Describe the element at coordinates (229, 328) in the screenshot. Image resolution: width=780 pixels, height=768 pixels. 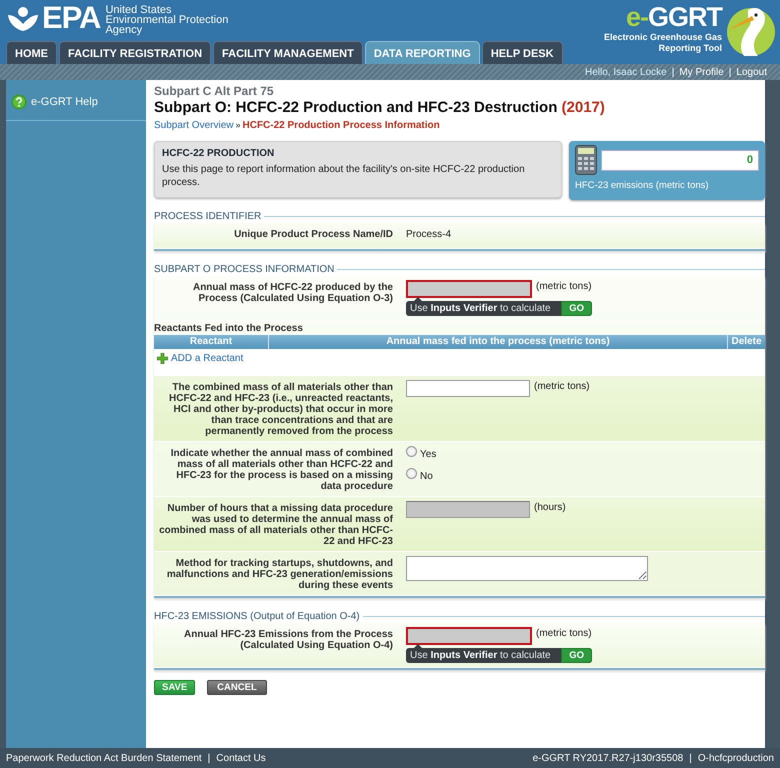
I see `table-title: Reactants Fed into the Process` at that location.